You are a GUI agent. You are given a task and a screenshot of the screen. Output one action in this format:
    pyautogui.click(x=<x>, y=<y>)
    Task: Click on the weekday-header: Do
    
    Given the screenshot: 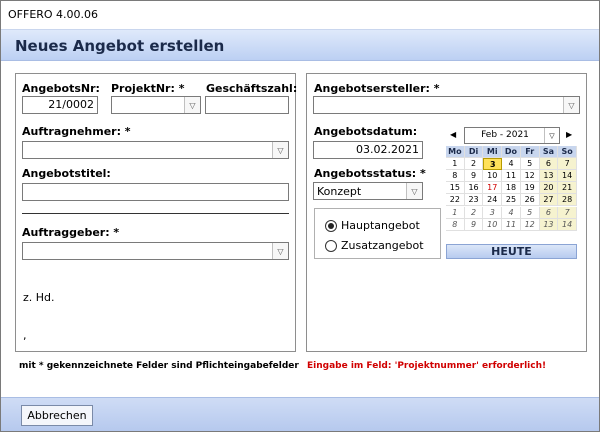 What is the action you would take?
    pyautogui.click(x=511, y=152)
    